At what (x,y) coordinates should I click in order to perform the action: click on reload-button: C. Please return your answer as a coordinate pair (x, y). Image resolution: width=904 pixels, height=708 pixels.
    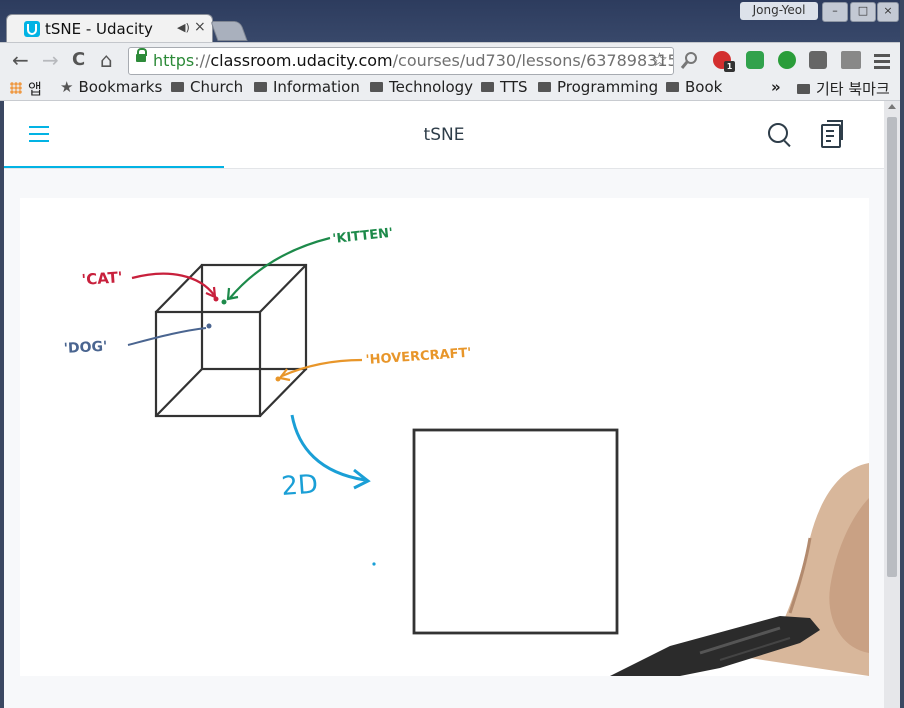
    Looking at the image, I should click on (78, 59).